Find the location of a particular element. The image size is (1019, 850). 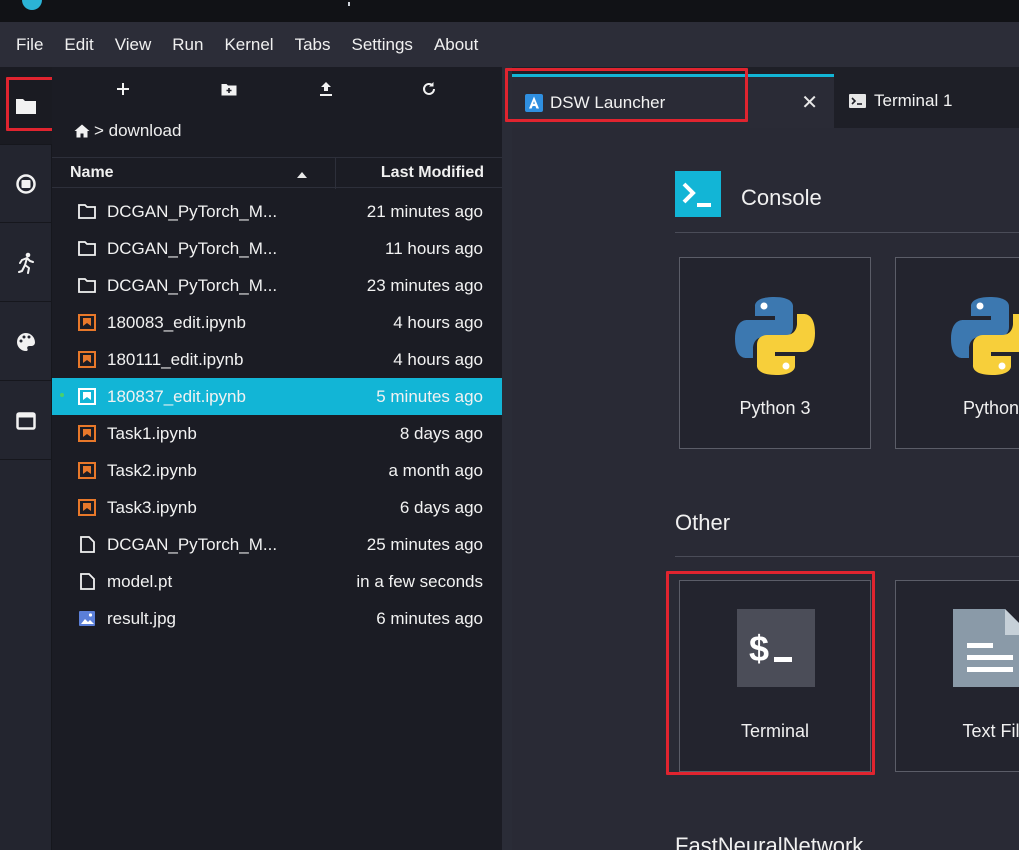

close-icon: ✕ is located at coordinates (809, 102).